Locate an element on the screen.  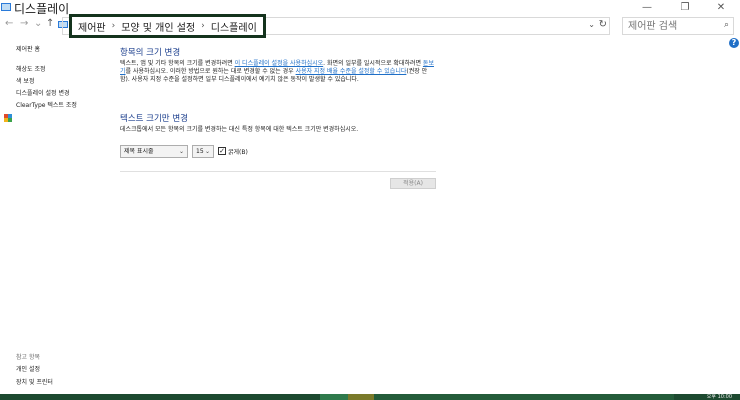
item-select: 제목 표시줄 ⌄ is located at coordinates (154, 151).